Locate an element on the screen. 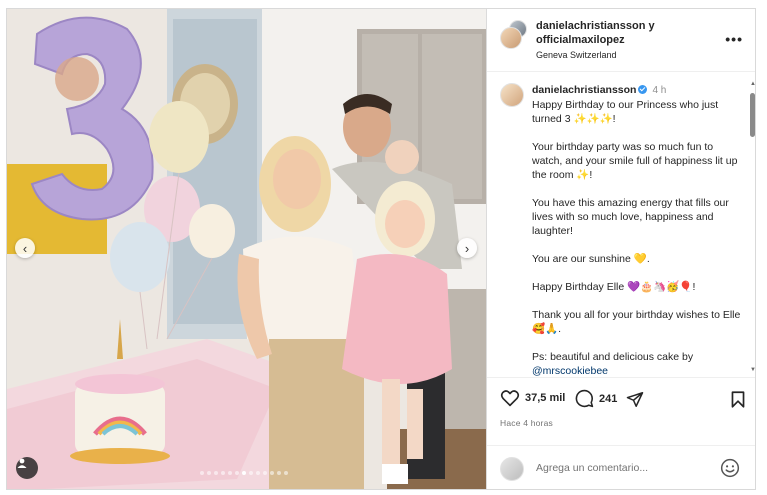  caption-line: Ps: beautiful and delicious cake by is located at coordinates (613, 357).